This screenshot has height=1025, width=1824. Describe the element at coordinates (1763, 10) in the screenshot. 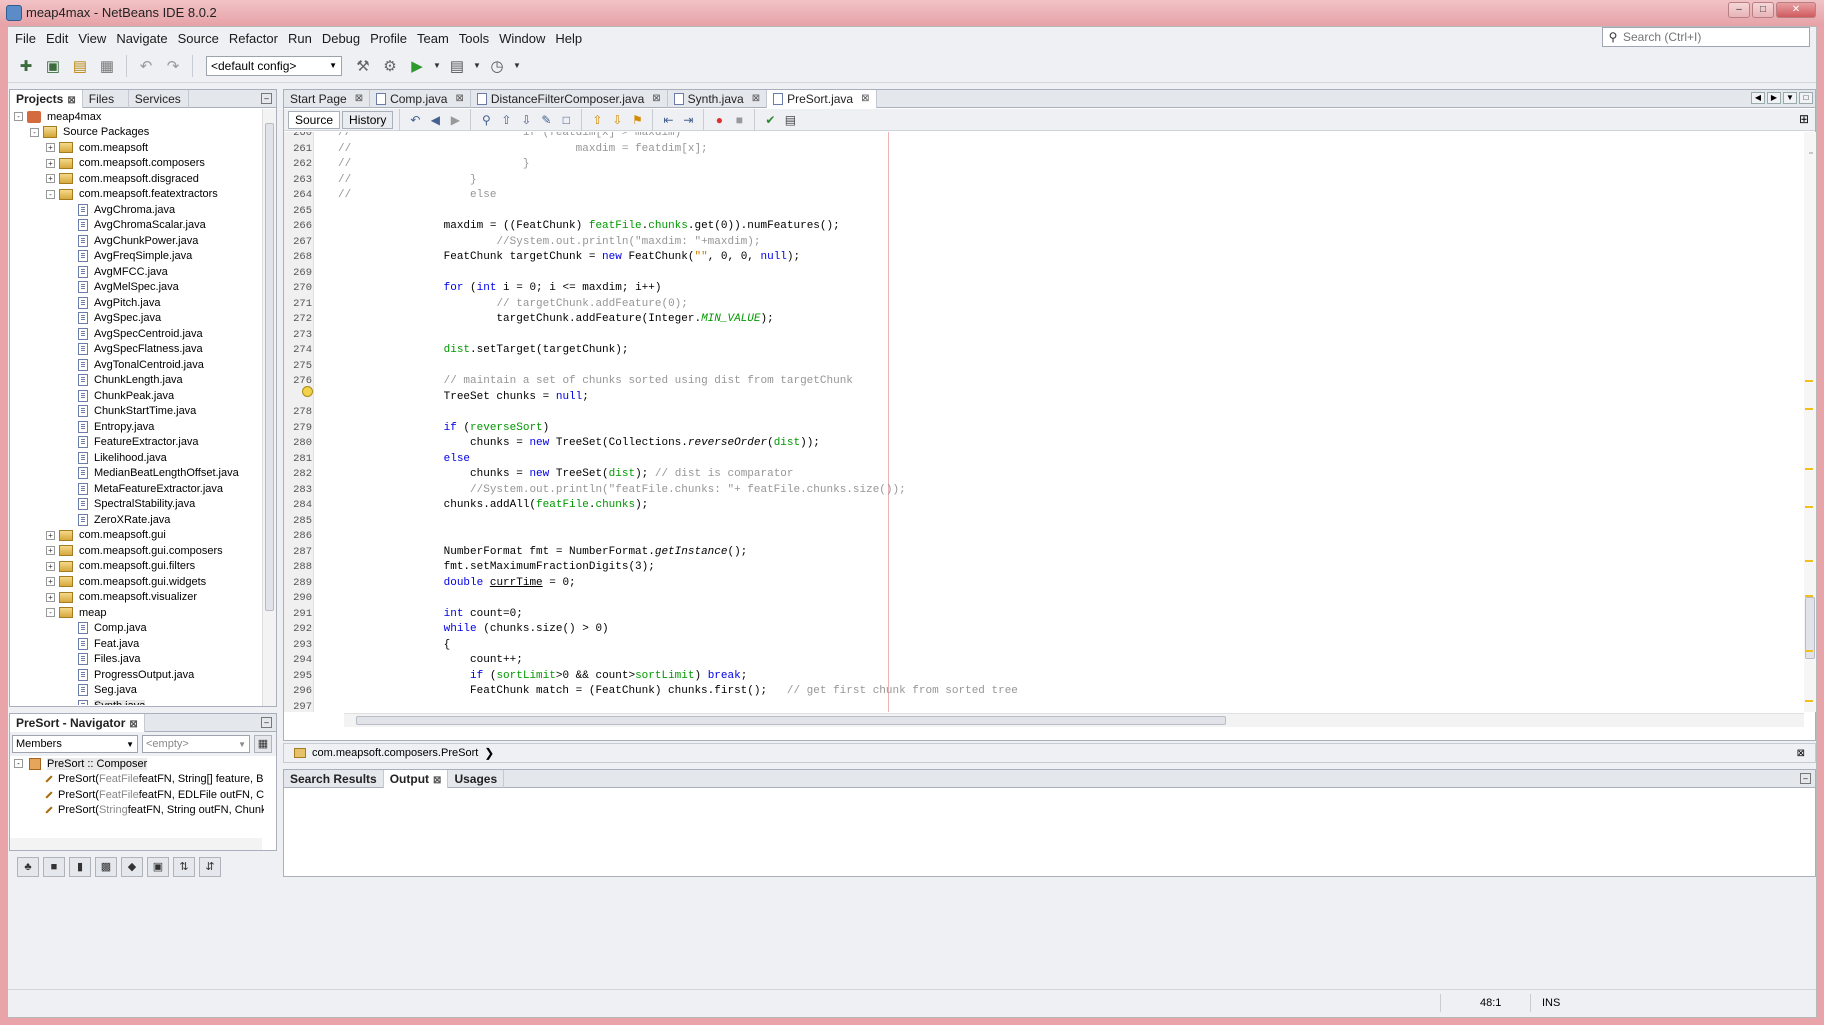

I see `maximize-button: □` at that location.